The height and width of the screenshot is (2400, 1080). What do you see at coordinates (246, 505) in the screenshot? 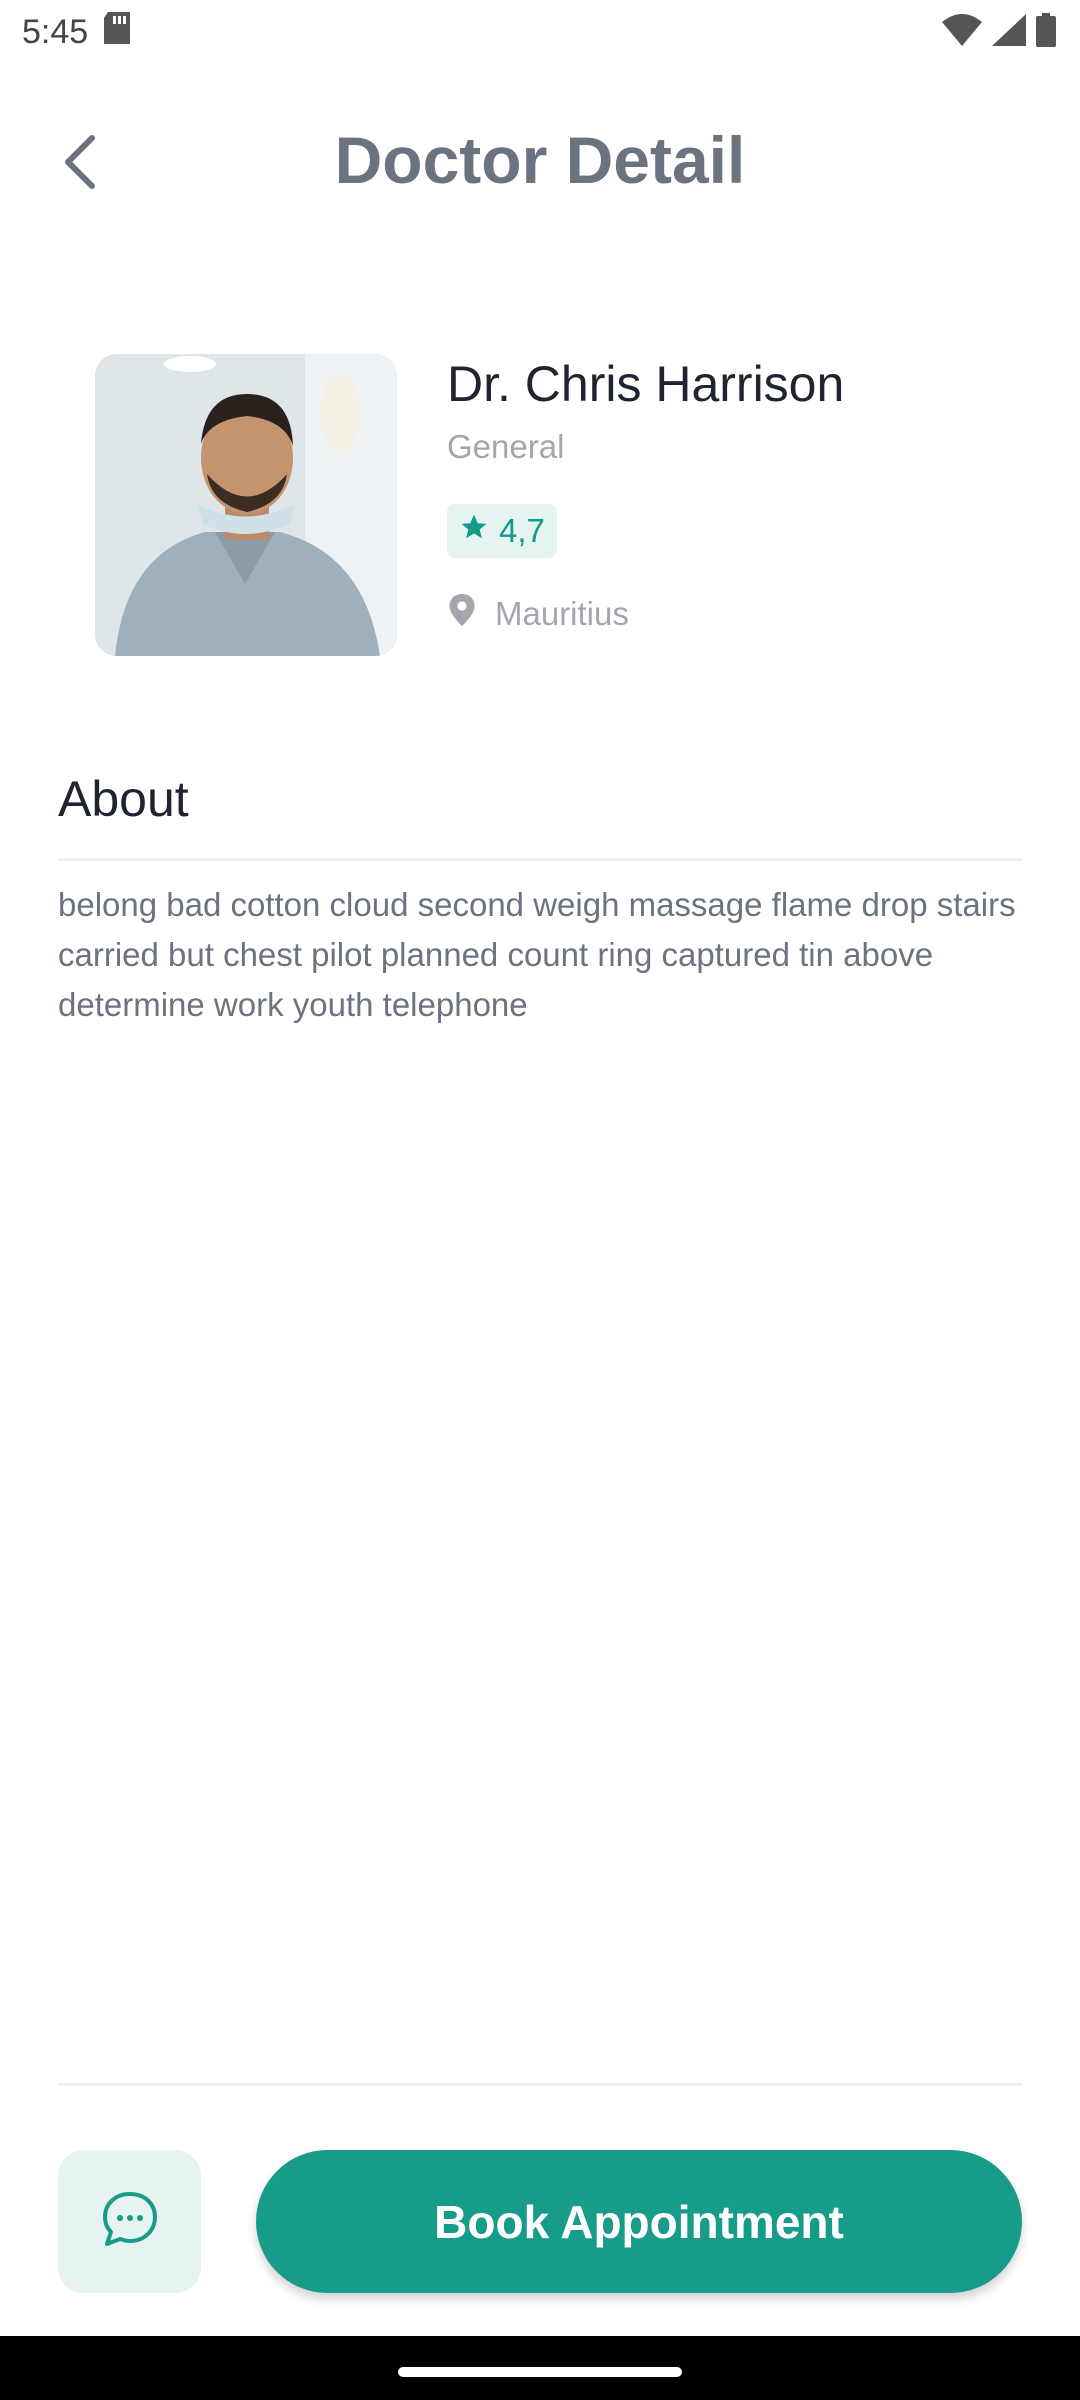
I see `doctor-photo` at bounding box center [246, 505].